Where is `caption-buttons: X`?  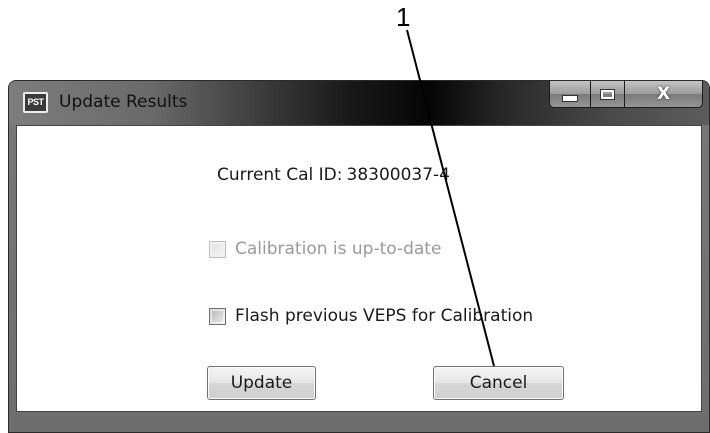 caption-buttons: X is located at coordinates (626, 94).